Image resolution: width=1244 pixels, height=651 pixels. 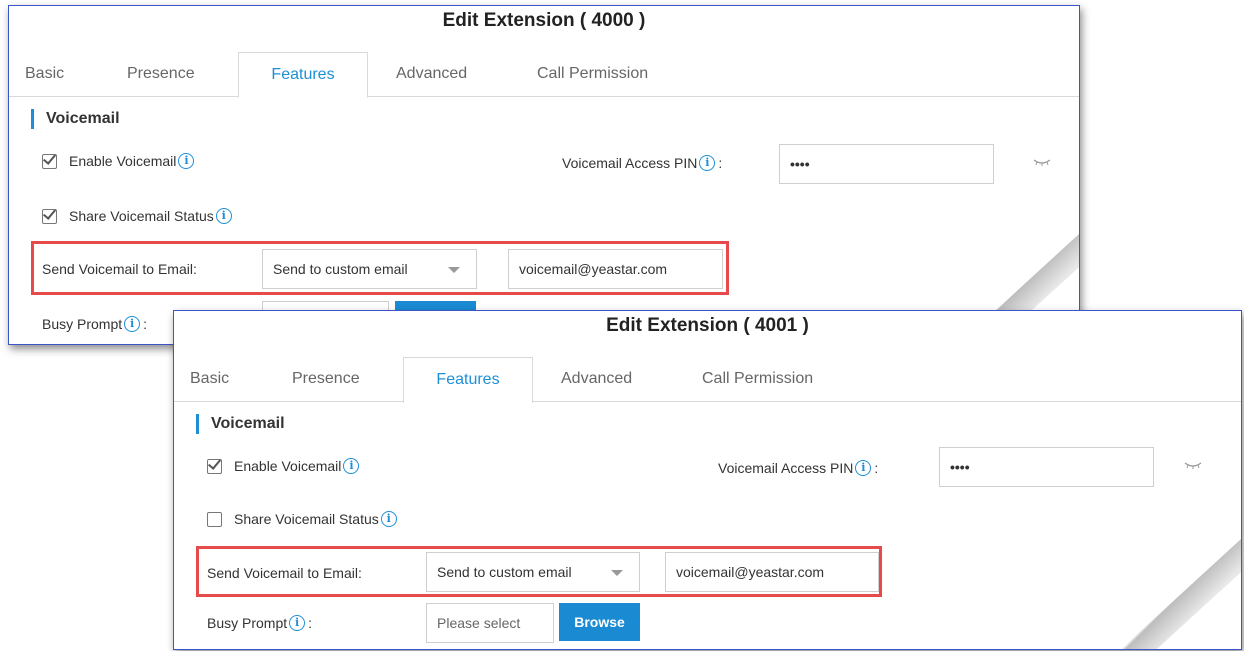 What do you see at coordinates (490, 623) in the screenshot?
I see `busy-prompt-select: Please select` at bounding box center [490, 623].